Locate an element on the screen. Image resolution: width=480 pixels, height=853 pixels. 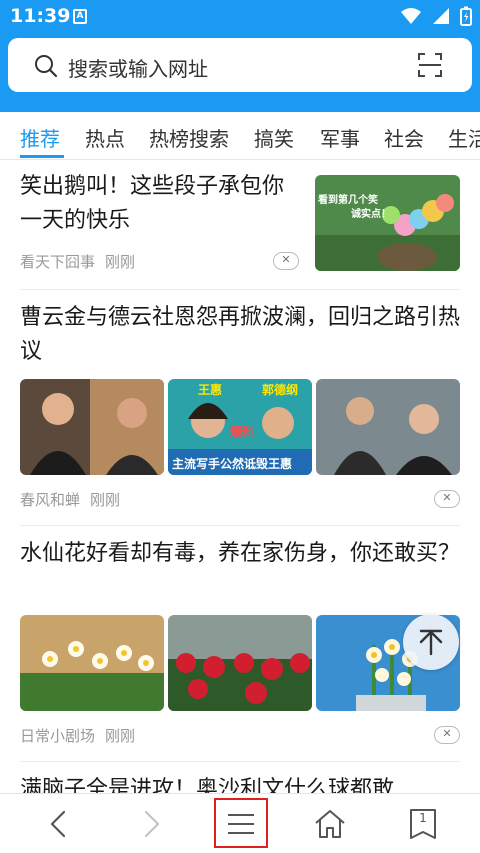
scan-icon is located at coordinates (430, 65).